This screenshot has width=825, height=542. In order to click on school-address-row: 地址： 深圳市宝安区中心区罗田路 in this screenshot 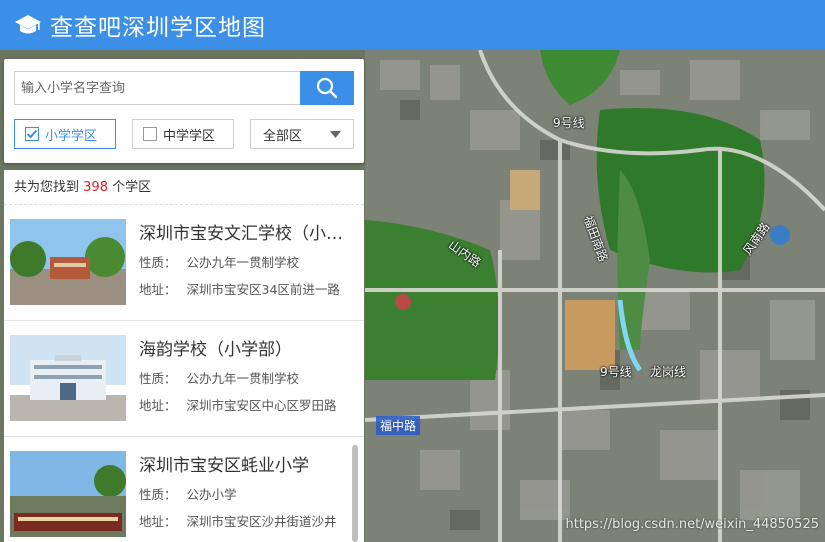, I will do `click(238, 405)`.